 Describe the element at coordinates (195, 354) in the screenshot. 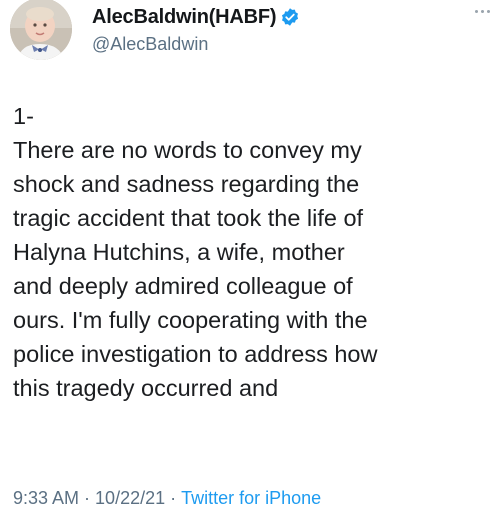

I see `tweet-text-line: police investigation to address how` at that location.